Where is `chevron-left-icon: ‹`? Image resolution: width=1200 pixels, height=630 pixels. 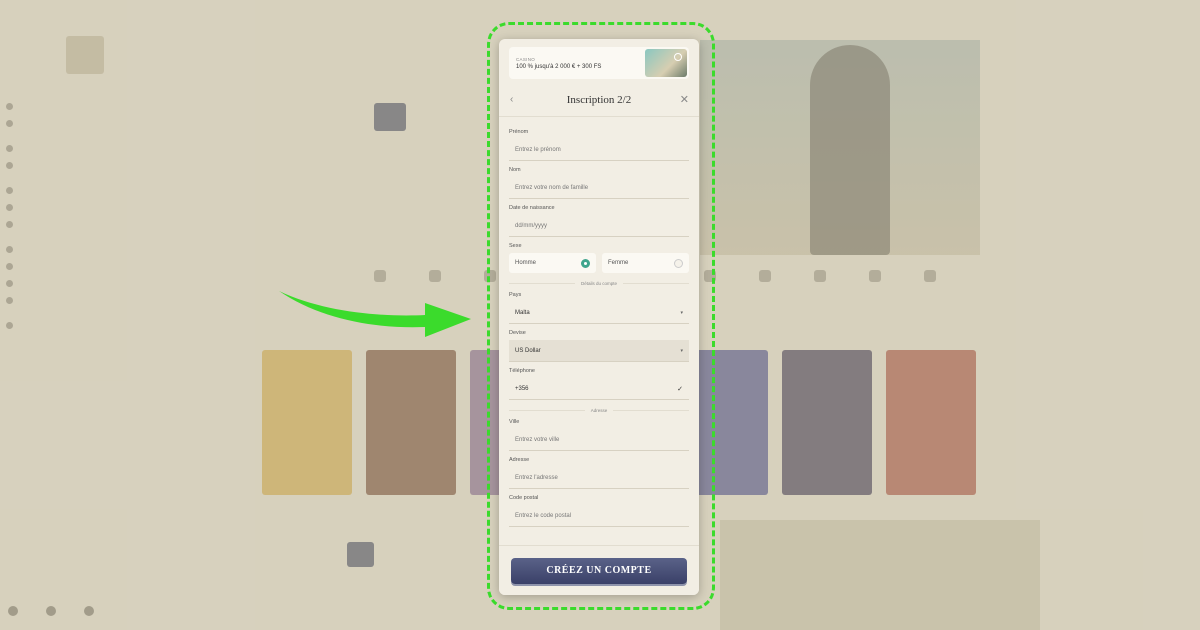 chevron-left-icon: ‹ is located at coordinates (511, 99).